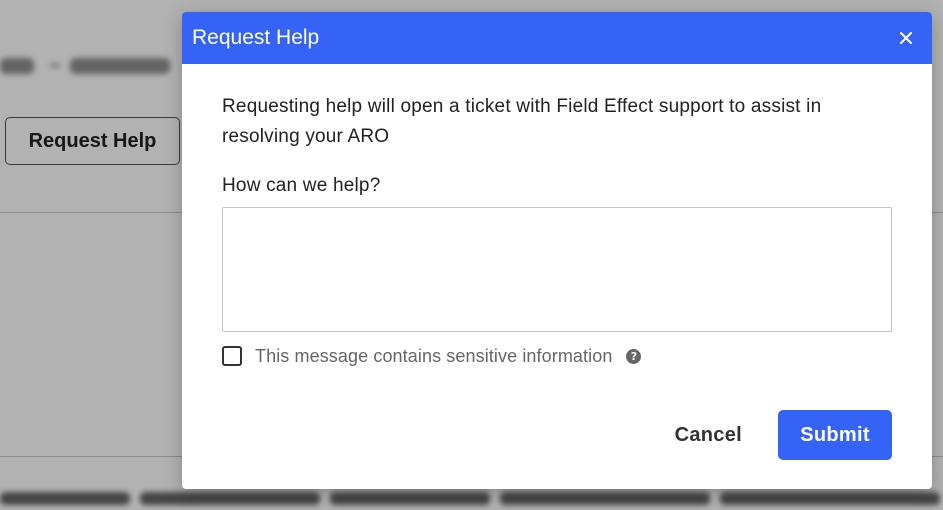 The height and width of the screenshot is (510, 943). I want to click on close-icon, so click(906, 38).